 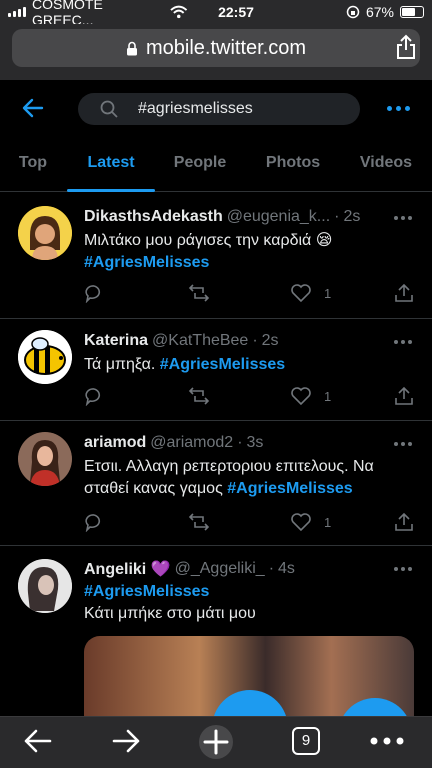 What do you see at coordinates (236, 12) in the screenshot?
I see `clock: 22:57` at bounding box center [236, 12].